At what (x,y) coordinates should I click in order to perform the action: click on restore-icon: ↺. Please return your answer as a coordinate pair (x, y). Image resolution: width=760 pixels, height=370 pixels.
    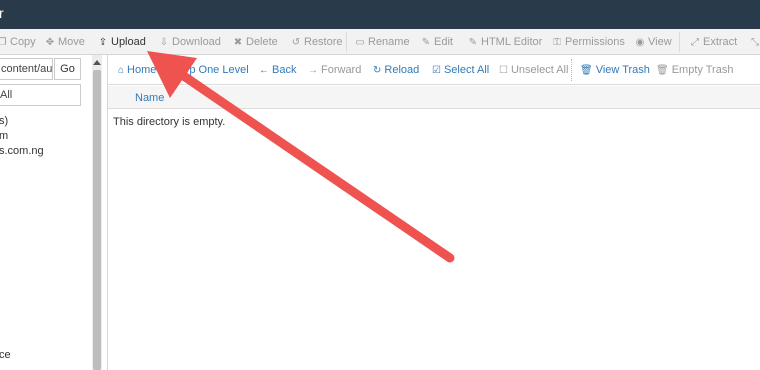
    Looking at the image, I should click on (296, 42).